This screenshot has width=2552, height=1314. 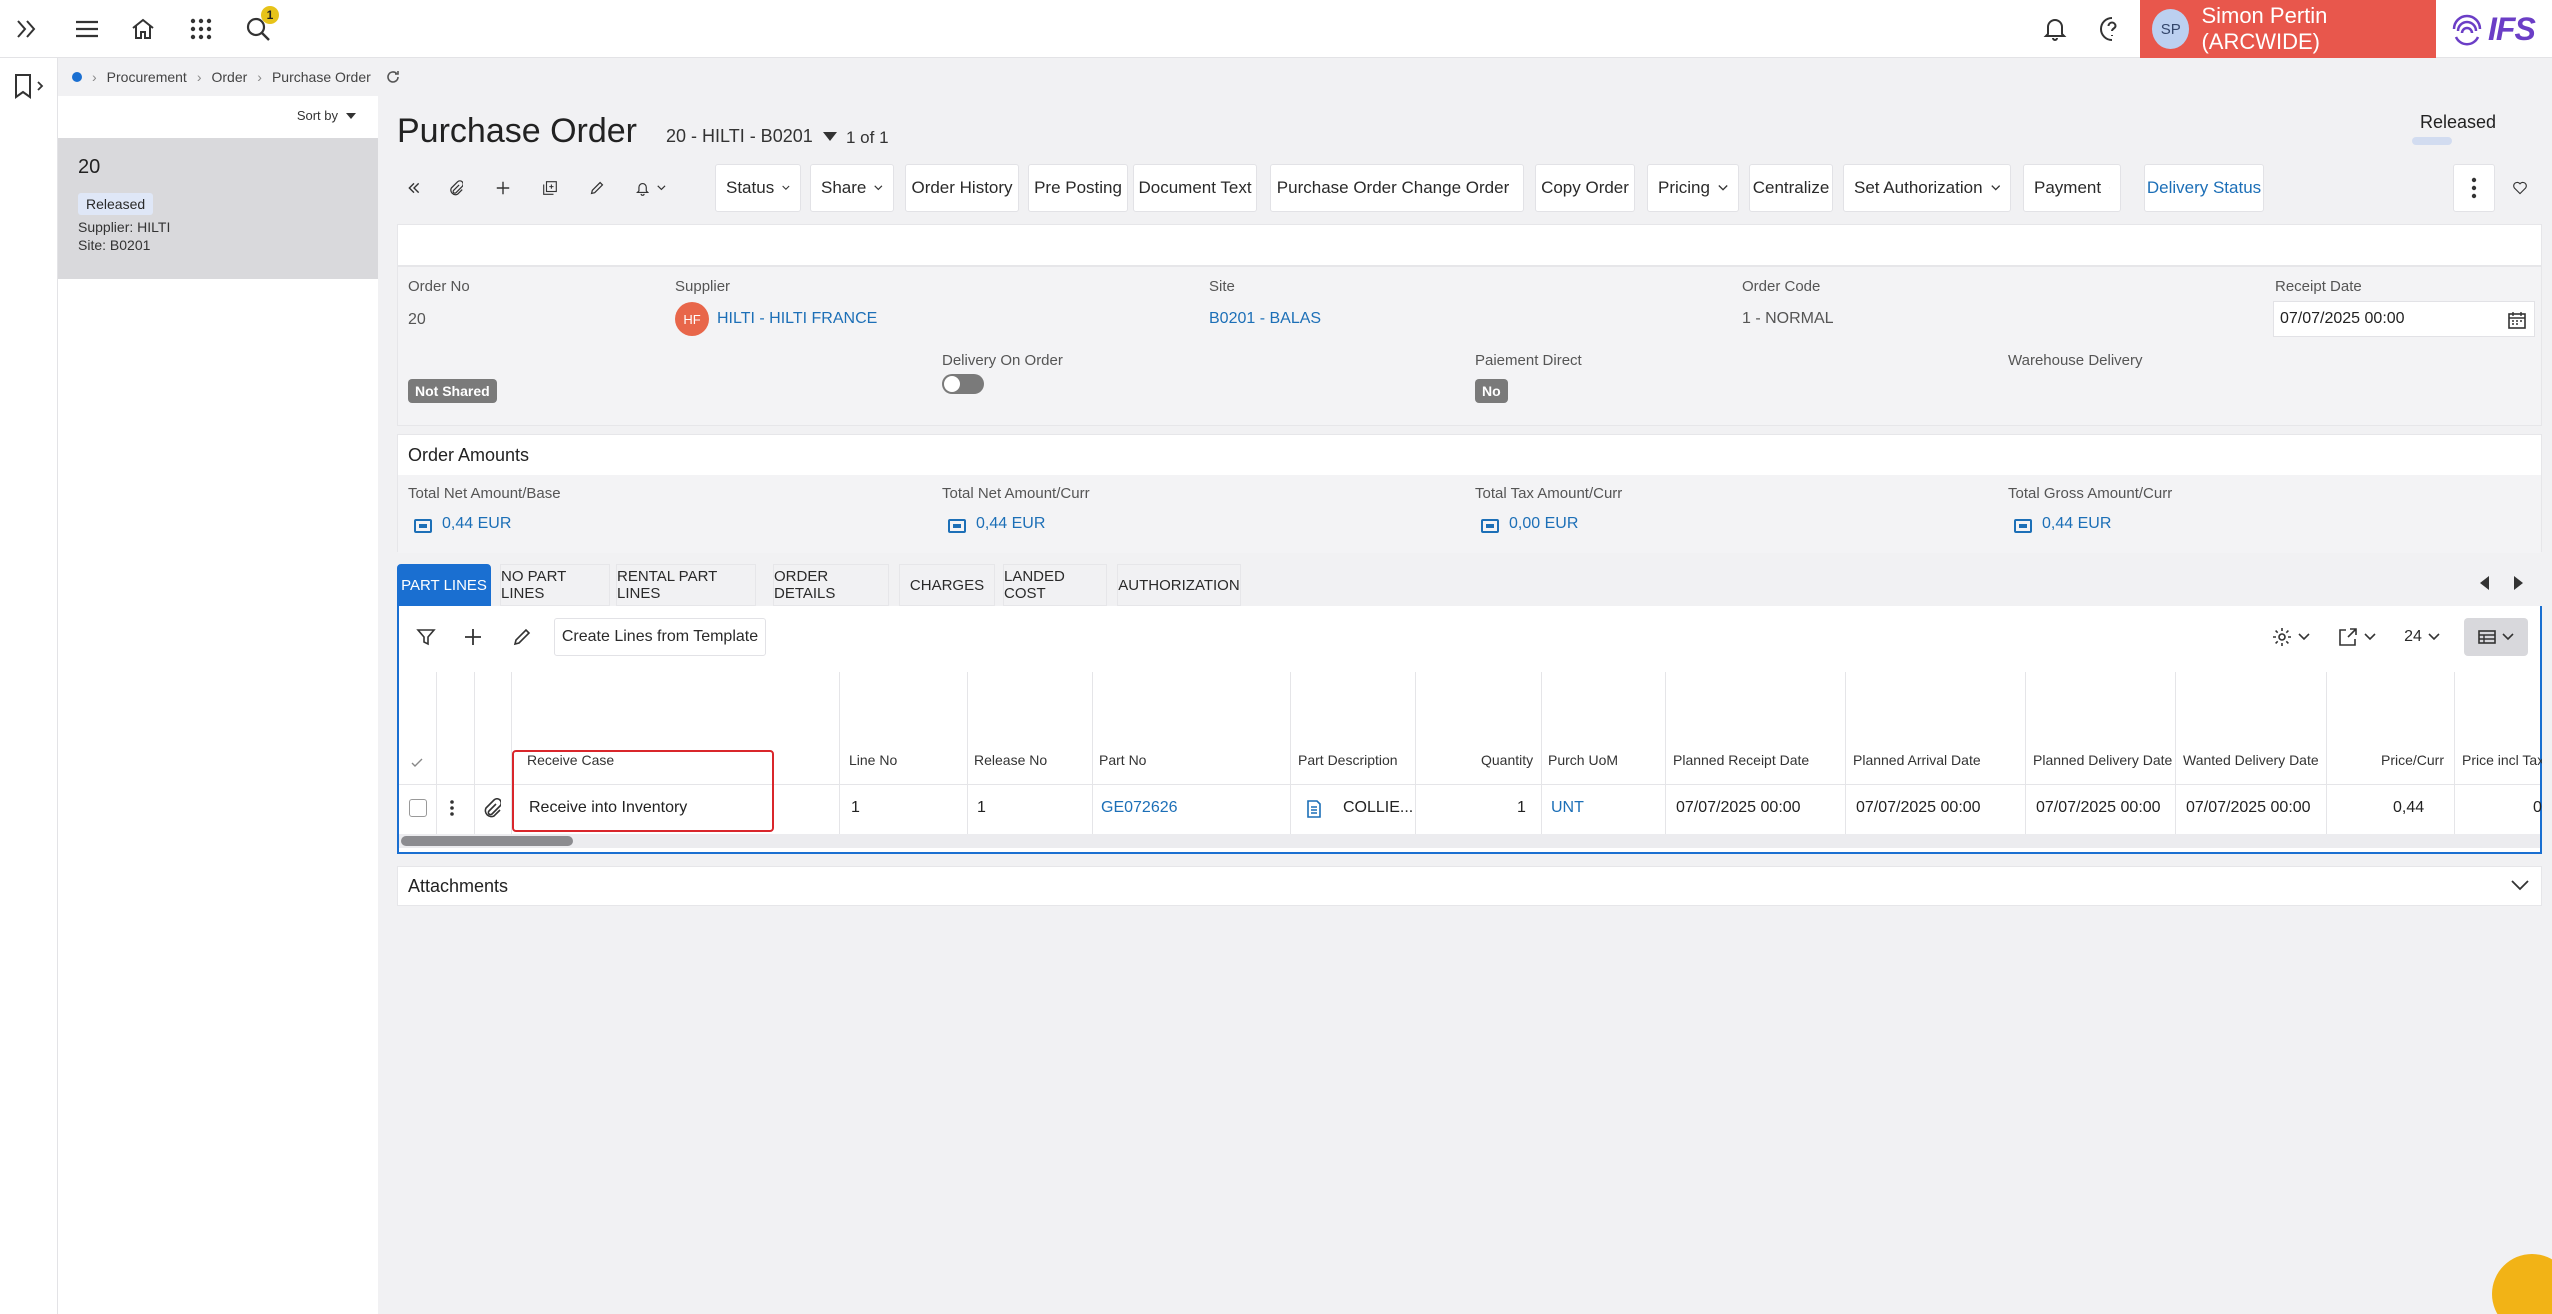 What do you see at coordinates (1469, 886) in the screenshot?
I see `attachments-section: Attachments` at bounding box center [1469, 886].